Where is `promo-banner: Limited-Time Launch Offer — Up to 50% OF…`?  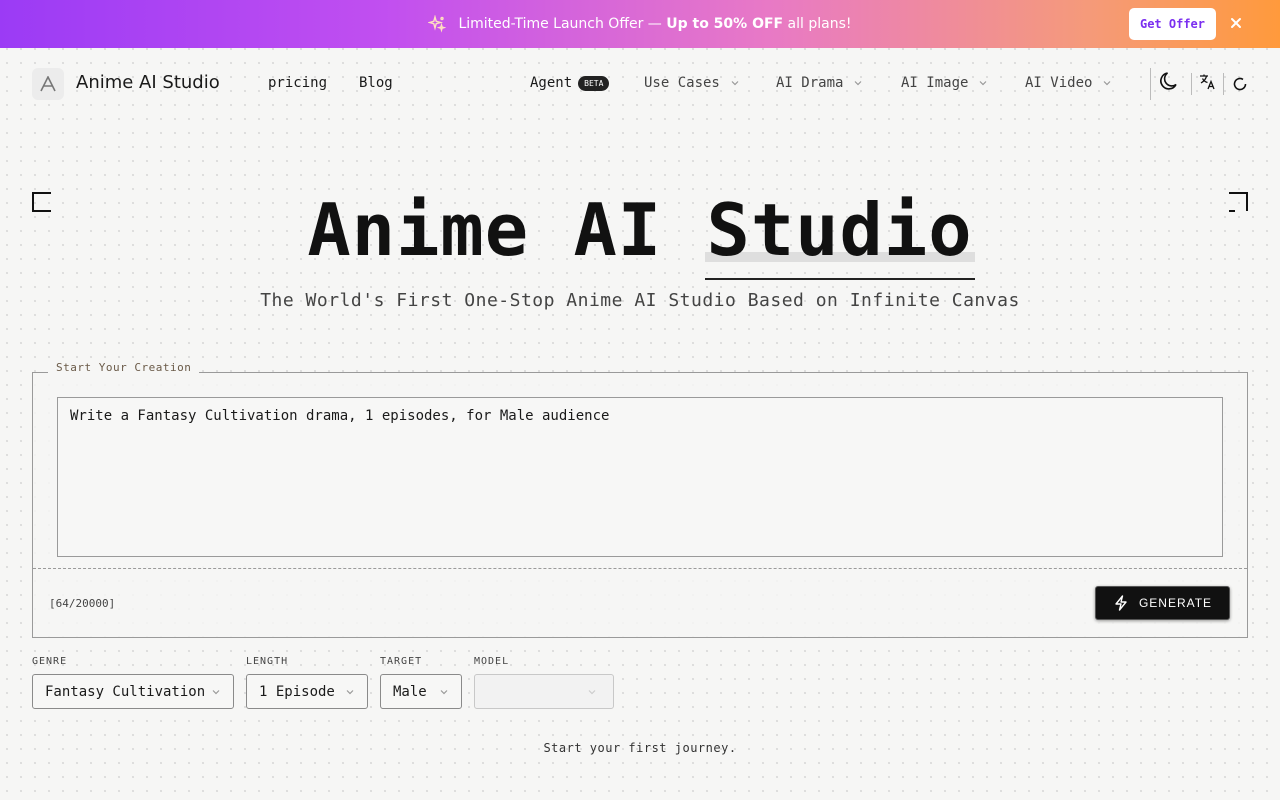 promo-banner: Limited-Time Launch Offer — Up to 50% OF… is located at coordinates (640, 24).